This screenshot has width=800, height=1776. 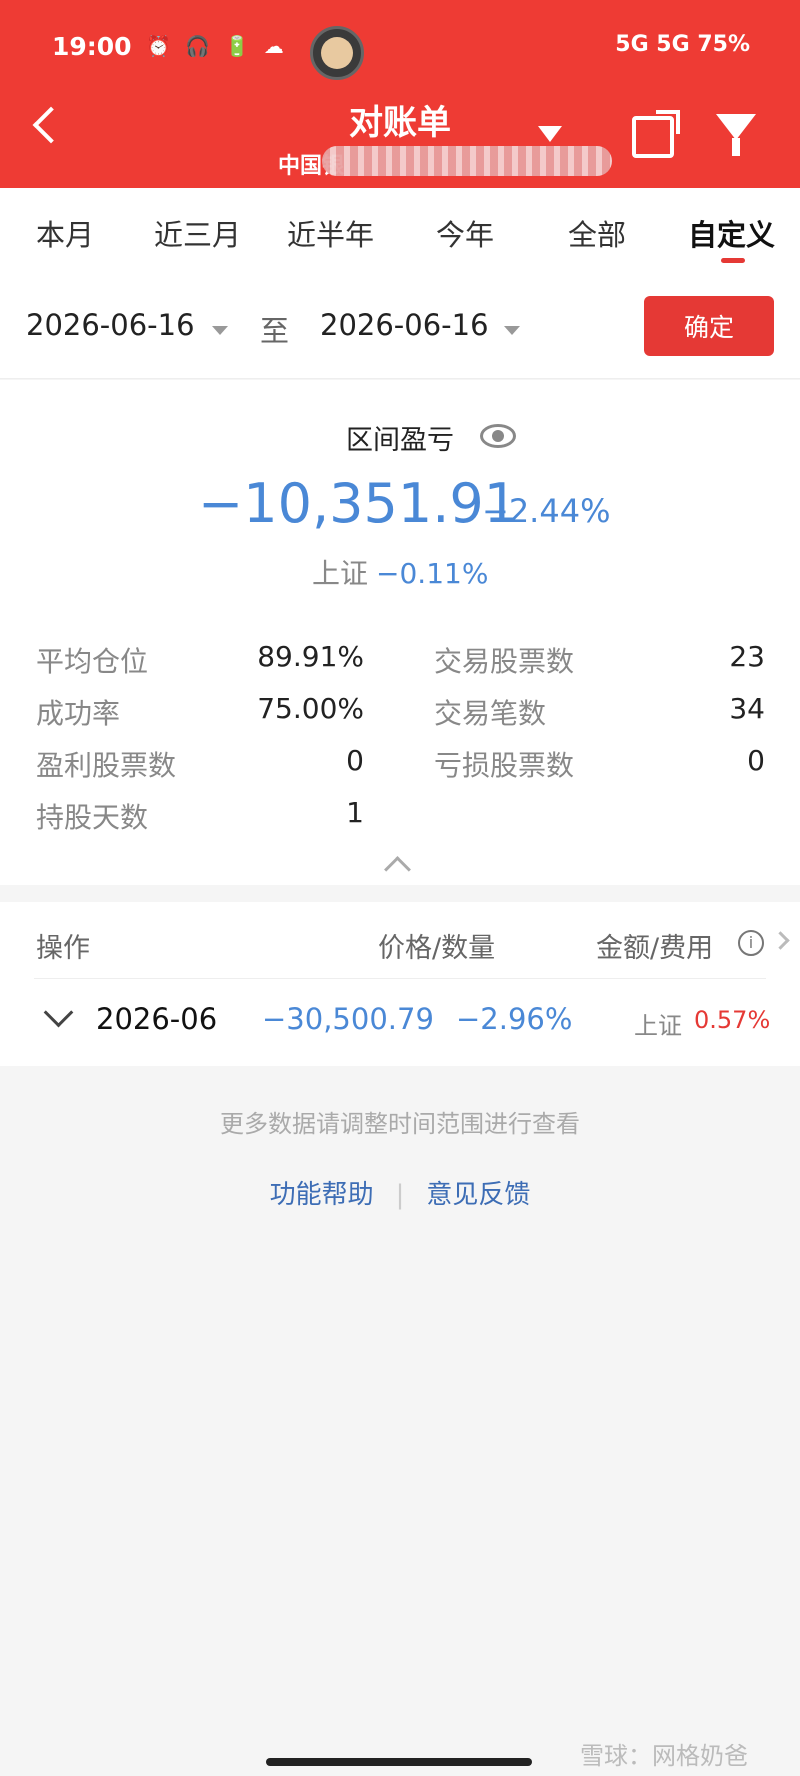 I want to click on help-link: 功能帮助, so click(x=322, y=1195).